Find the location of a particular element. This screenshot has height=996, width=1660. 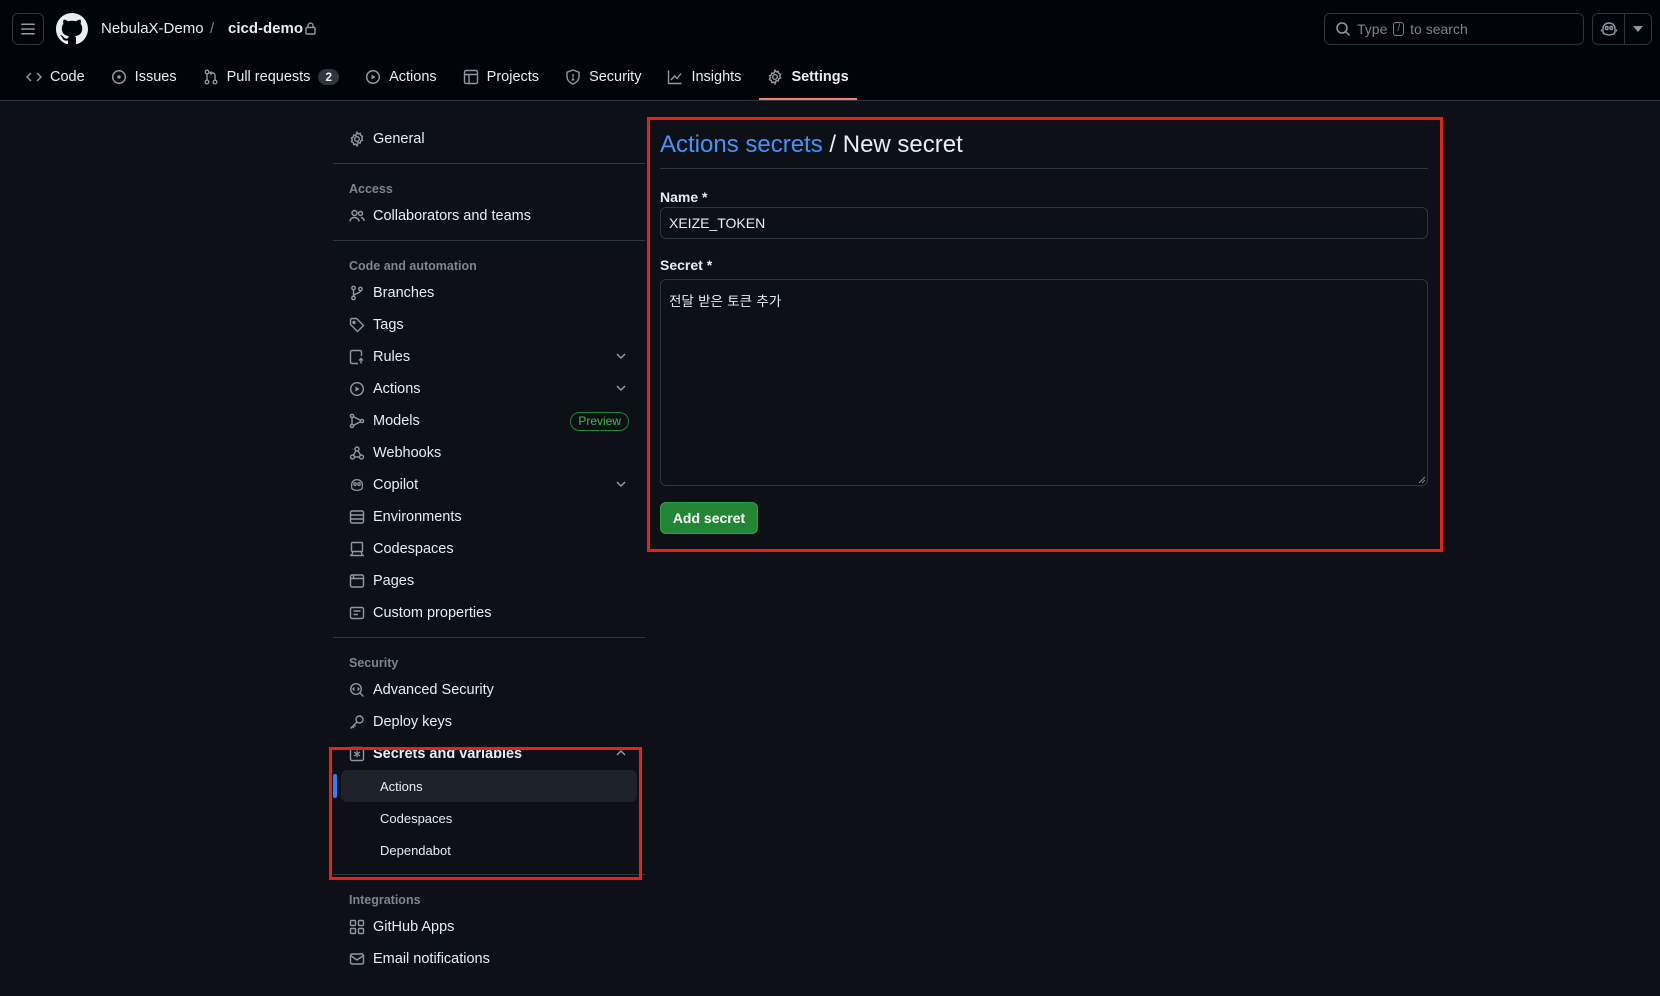

sidebar-item-environments: Environments is located at coordinates (489, 517).